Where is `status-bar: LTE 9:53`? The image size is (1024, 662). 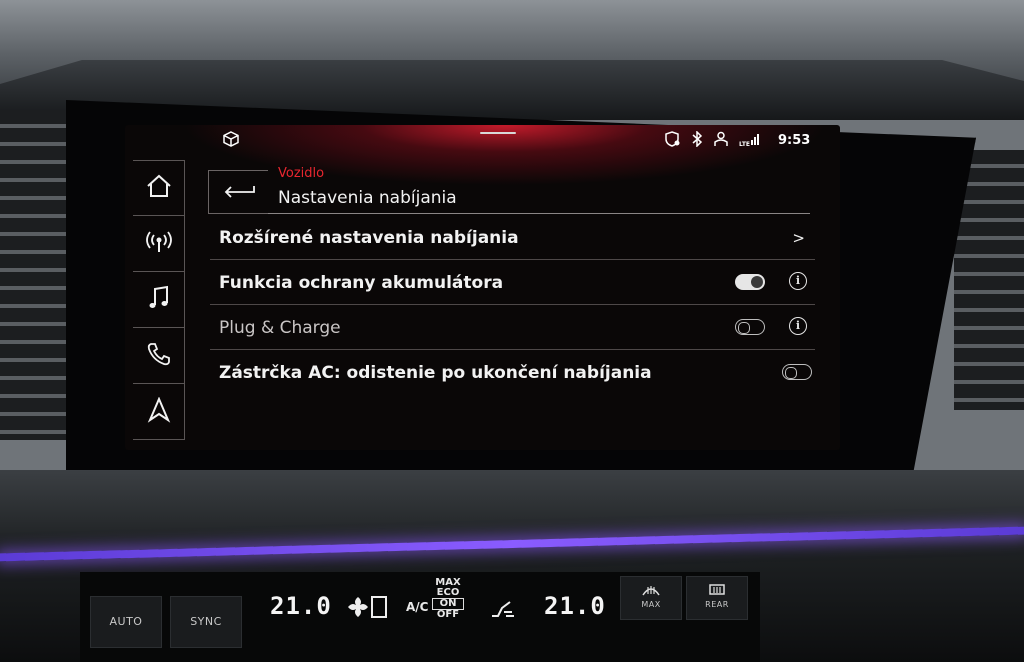 status-bar: LTE 9:53 is located at coordinates (482, 141).